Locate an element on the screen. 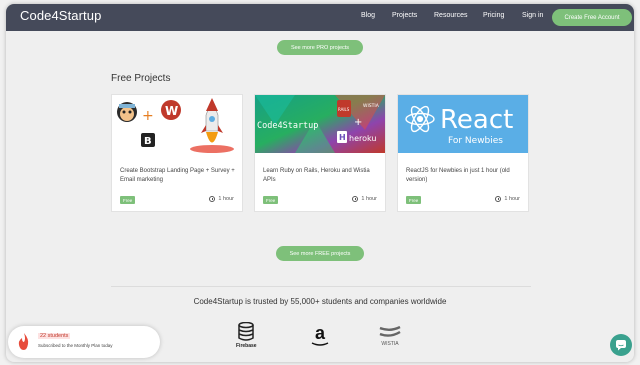  logo-label: Firebase is located at coordinates (246, 346).